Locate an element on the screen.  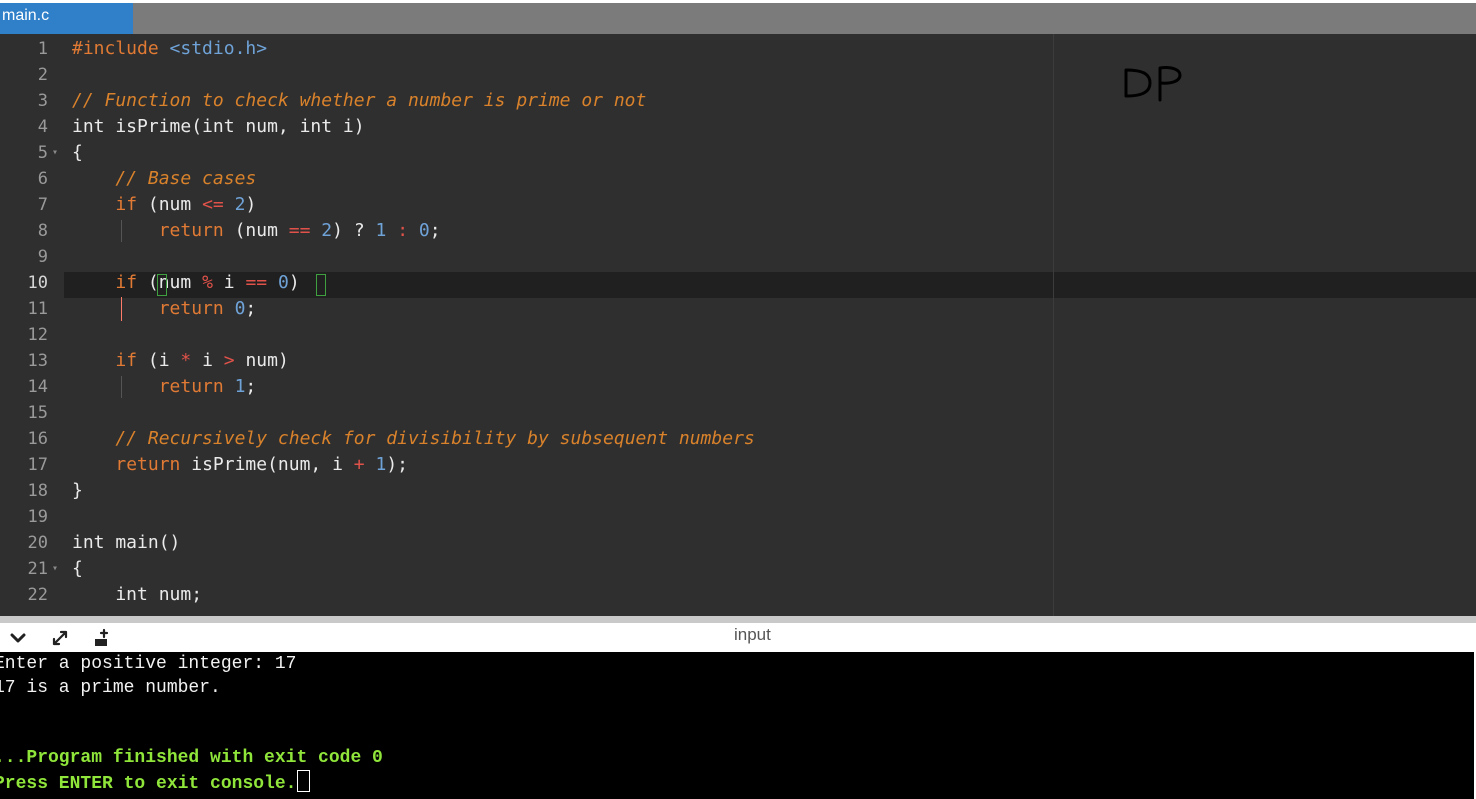
code-line: return 1; is located at coordinates (164, 387).